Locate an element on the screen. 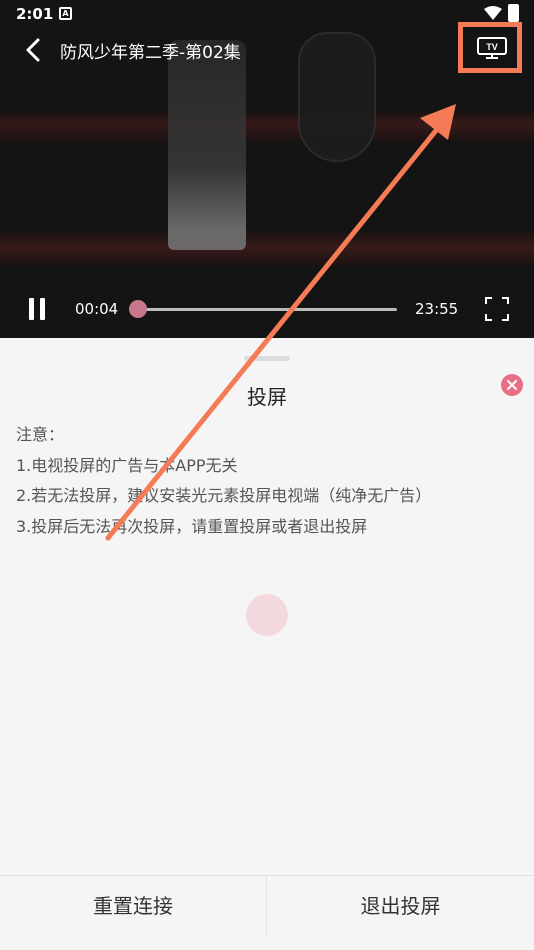 The height and width of the screenshot is (950, 534). close-button is located at coordinates (512, 385).